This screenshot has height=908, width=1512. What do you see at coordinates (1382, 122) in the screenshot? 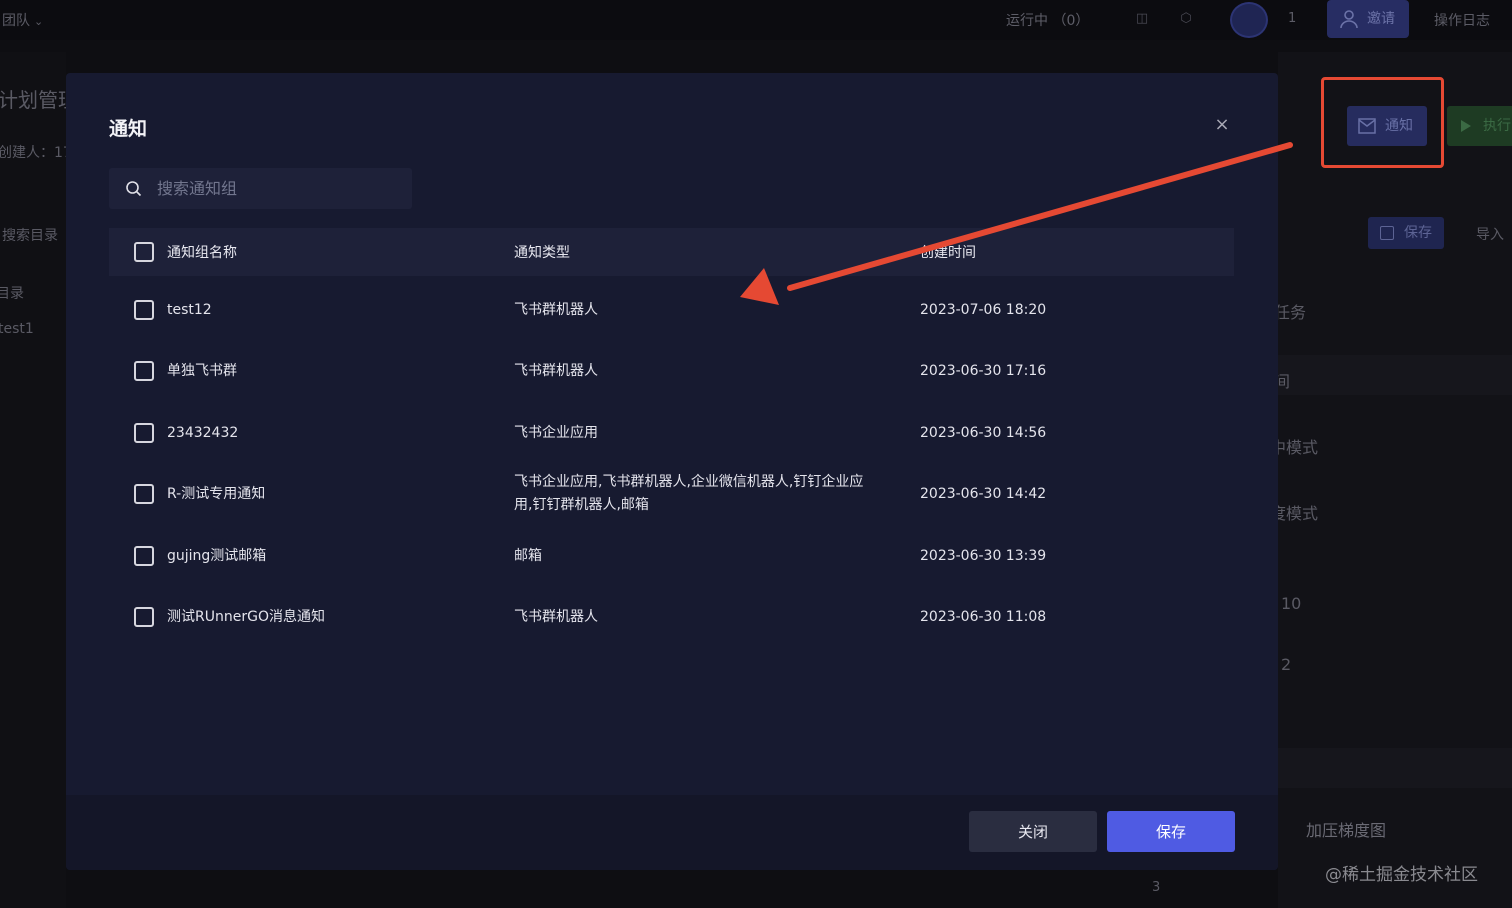
I see `annotation-highlight-box` at bounding box center [1382, 122].